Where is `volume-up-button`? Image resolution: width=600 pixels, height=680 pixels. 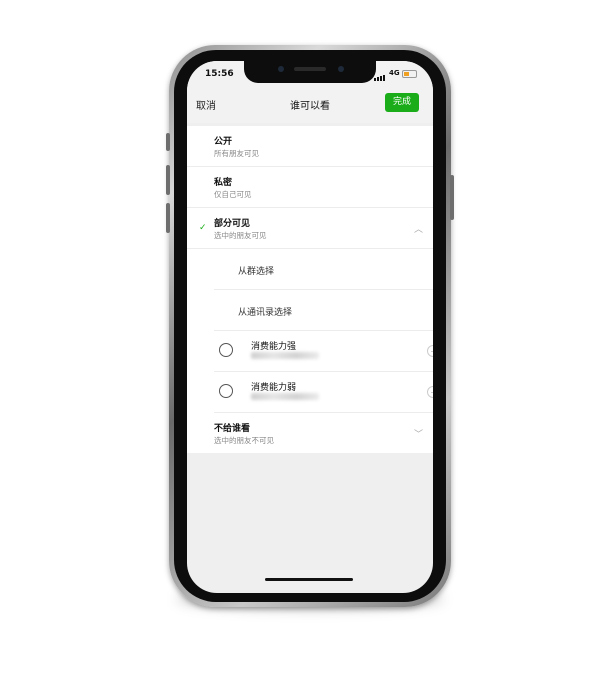 volume-up-button is located at coordinates (168, 180).